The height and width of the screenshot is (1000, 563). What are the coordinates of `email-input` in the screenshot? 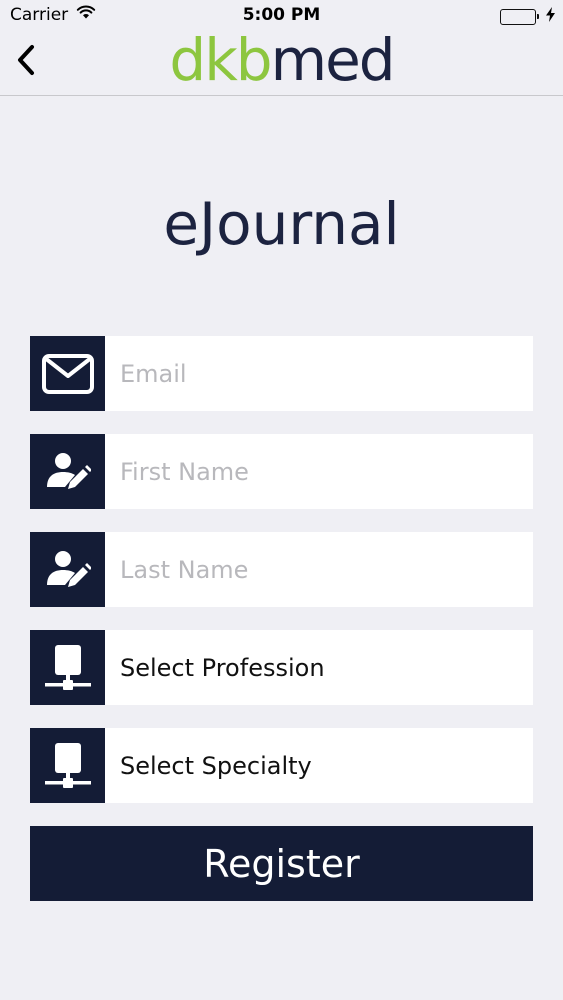 It's located at (319, 373).